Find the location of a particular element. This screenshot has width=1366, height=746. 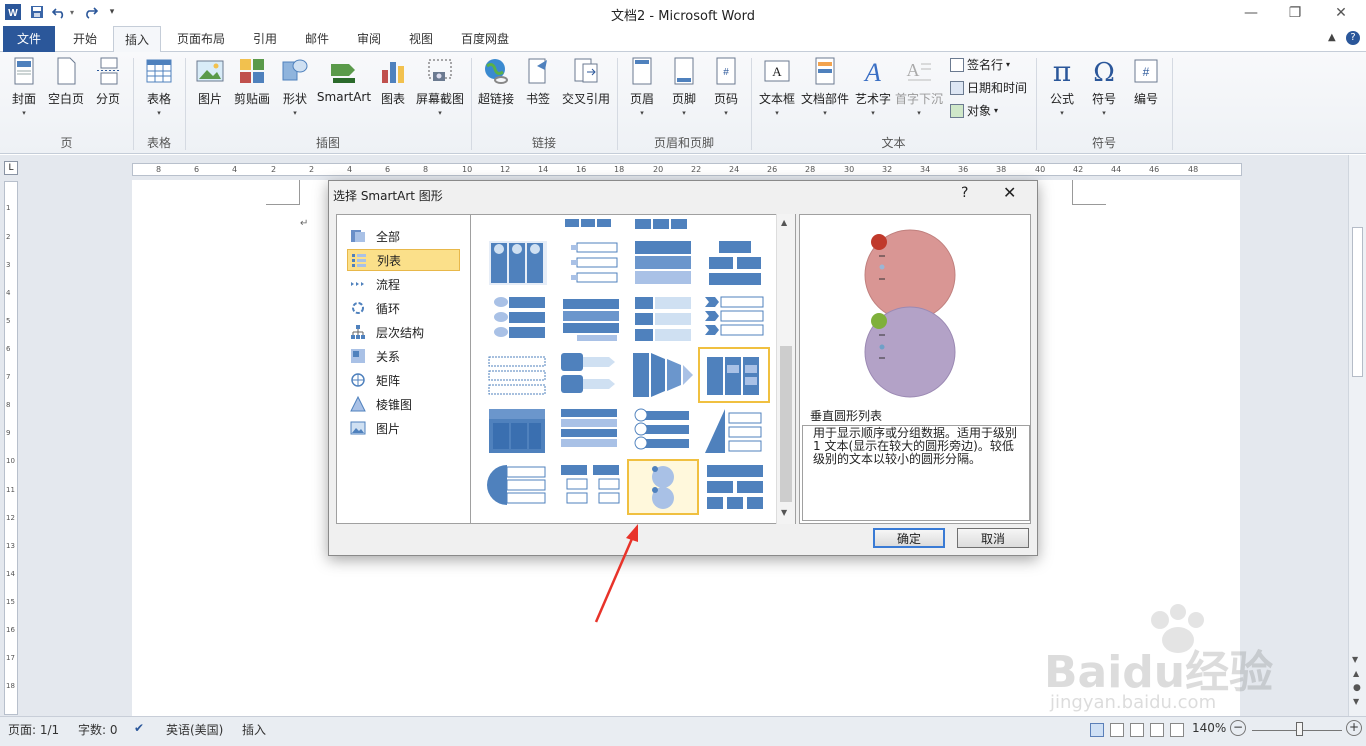

dialog-close-button: ✕ is located at coordinates (1009, 192).